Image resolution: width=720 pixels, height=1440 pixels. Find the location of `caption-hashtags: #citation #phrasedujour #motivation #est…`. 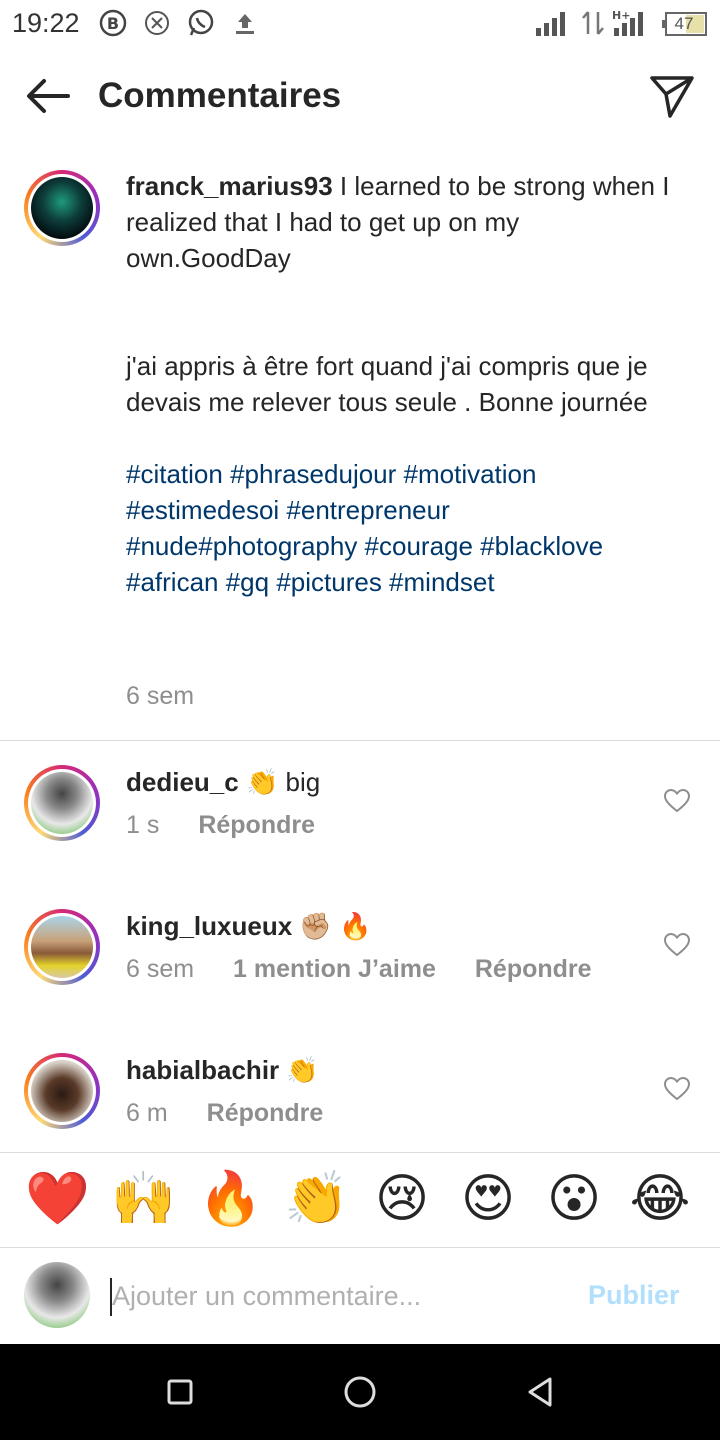

caption-hashtags: #citation #phrasedujour #motivation #est… is located at coordinates (406, 528).